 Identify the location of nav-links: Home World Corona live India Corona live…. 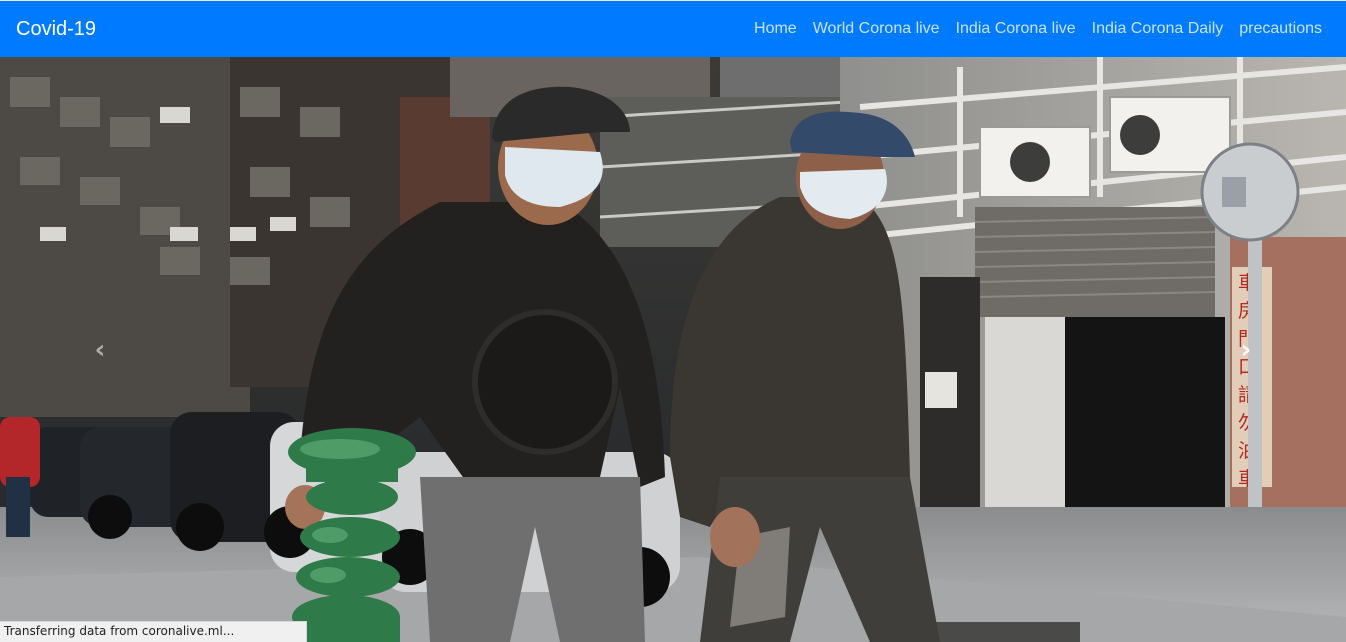
(1038, 29).